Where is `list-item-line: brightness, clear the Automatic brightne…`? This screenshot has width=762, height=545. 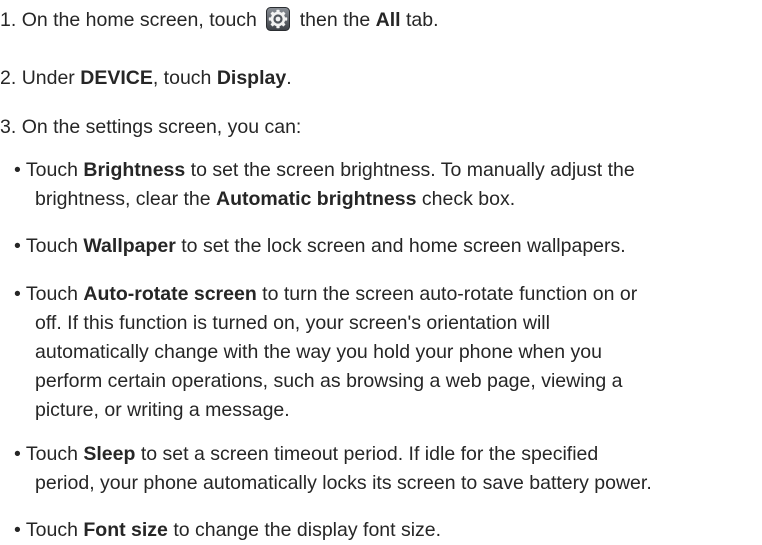
list-item-line: brightness, clear the Automatic brightne… is located at coordinates (275, 199).